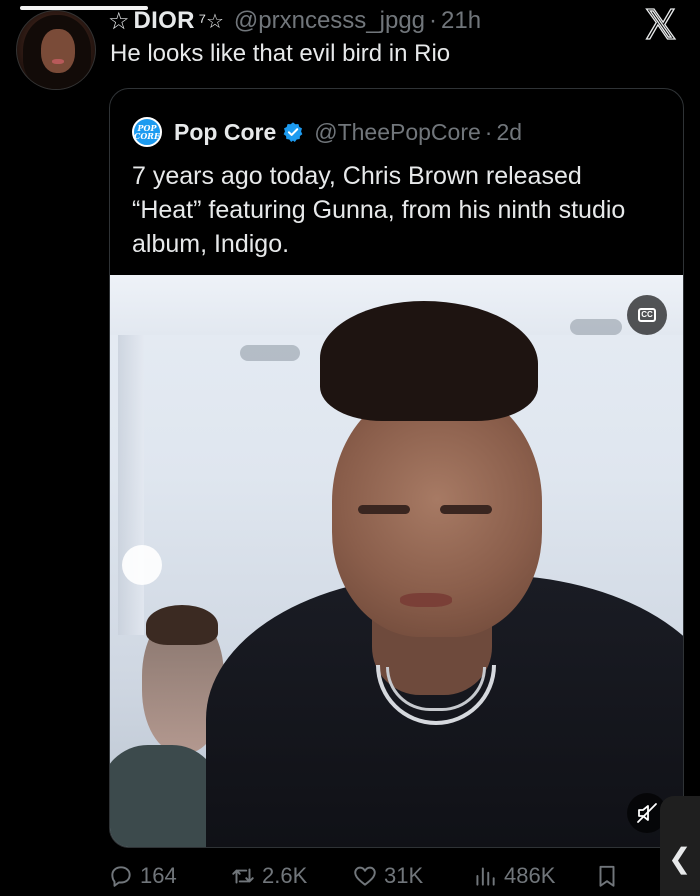 This screenshot has height=896, width=700. I want to click on x-logo-icon, so click(660, 24).